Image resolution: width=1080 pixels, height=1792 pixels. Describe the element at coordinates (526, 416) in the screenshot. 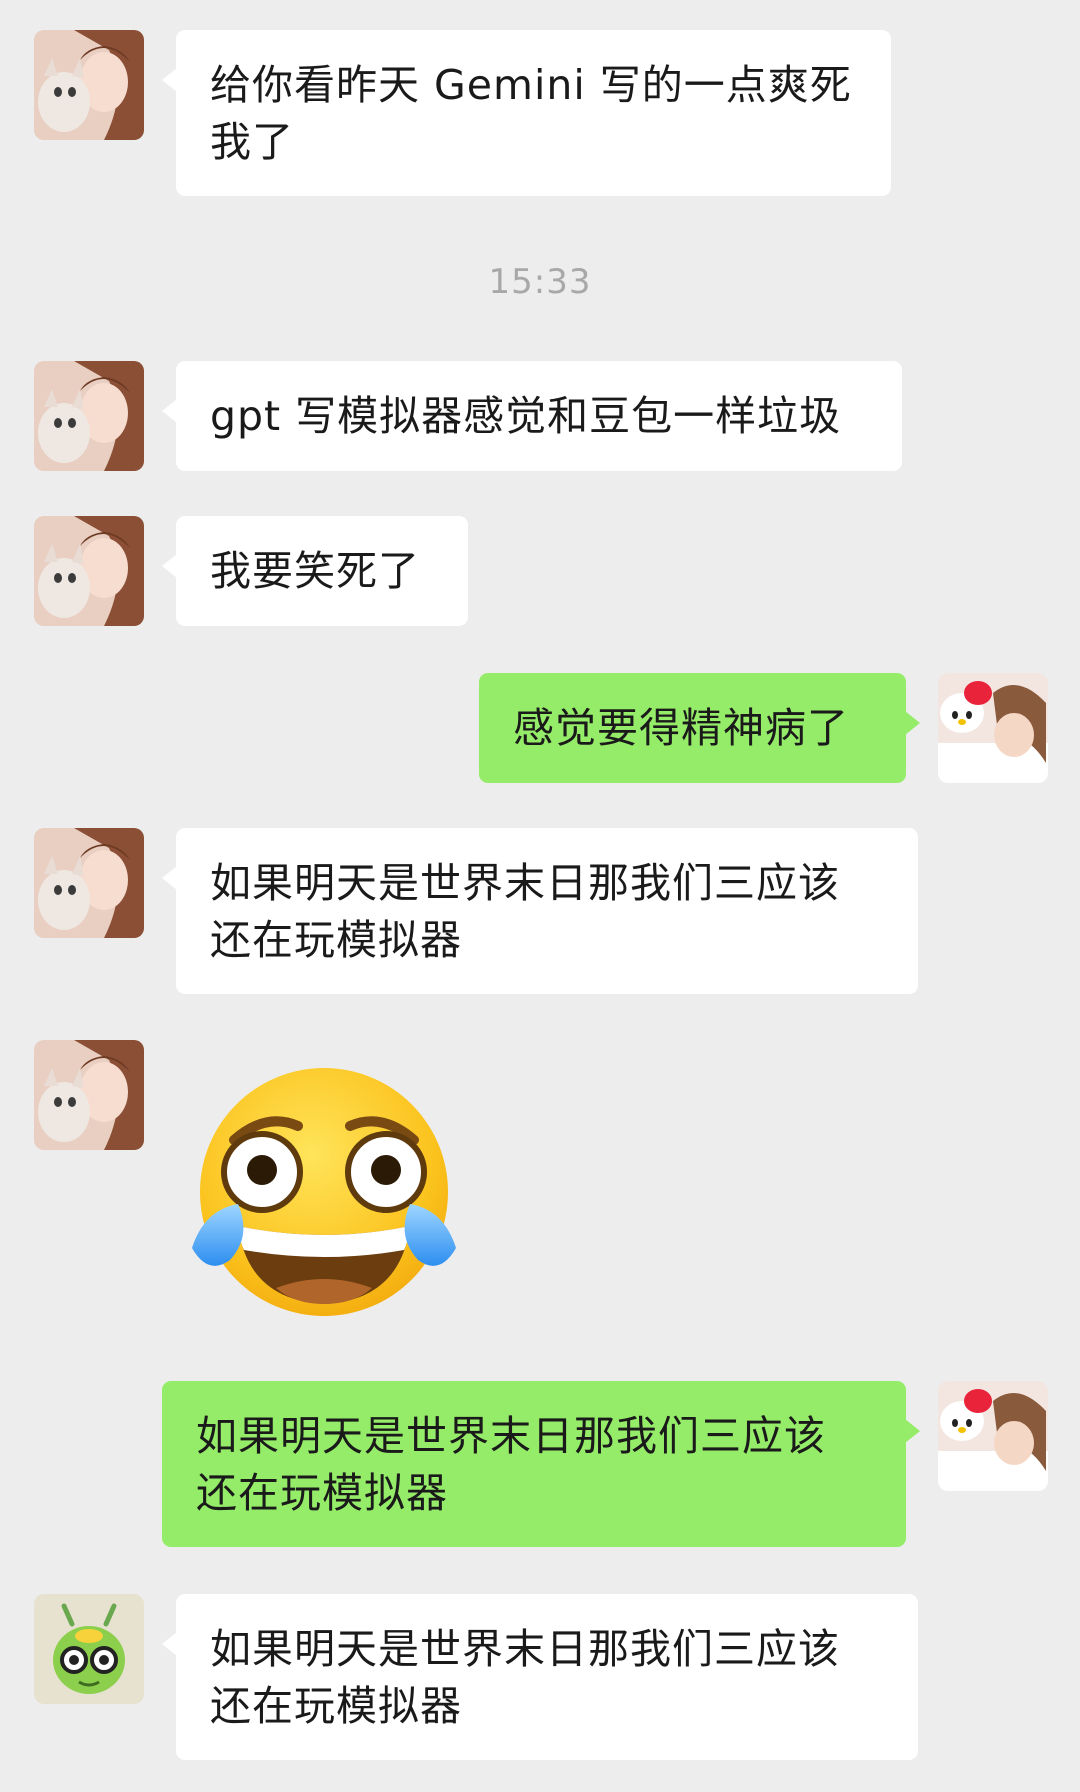

I see `message-text: gpt 写模拟器感觉和豆包一样垃圾` at that location.